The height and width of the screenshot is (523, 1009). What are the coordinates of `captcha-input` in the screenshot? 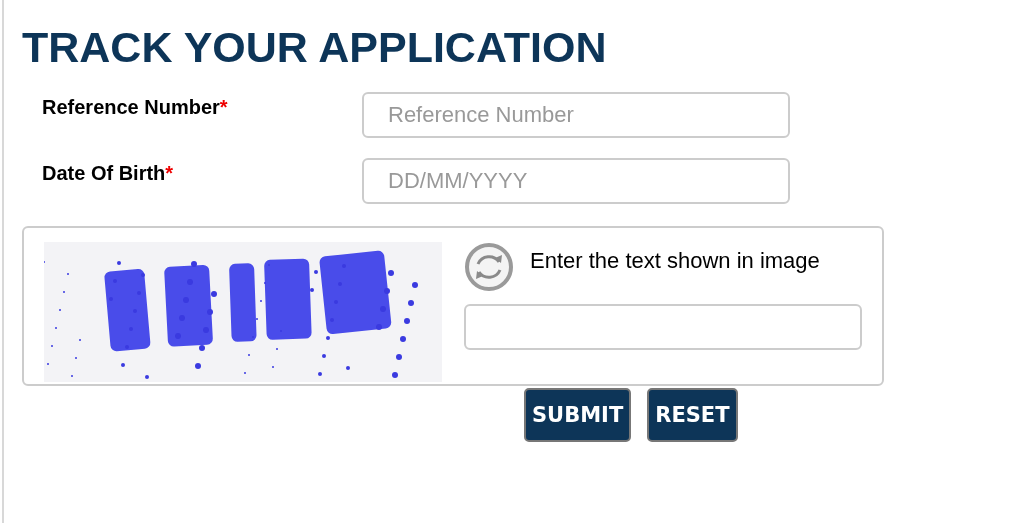 It's located at (663, 327).